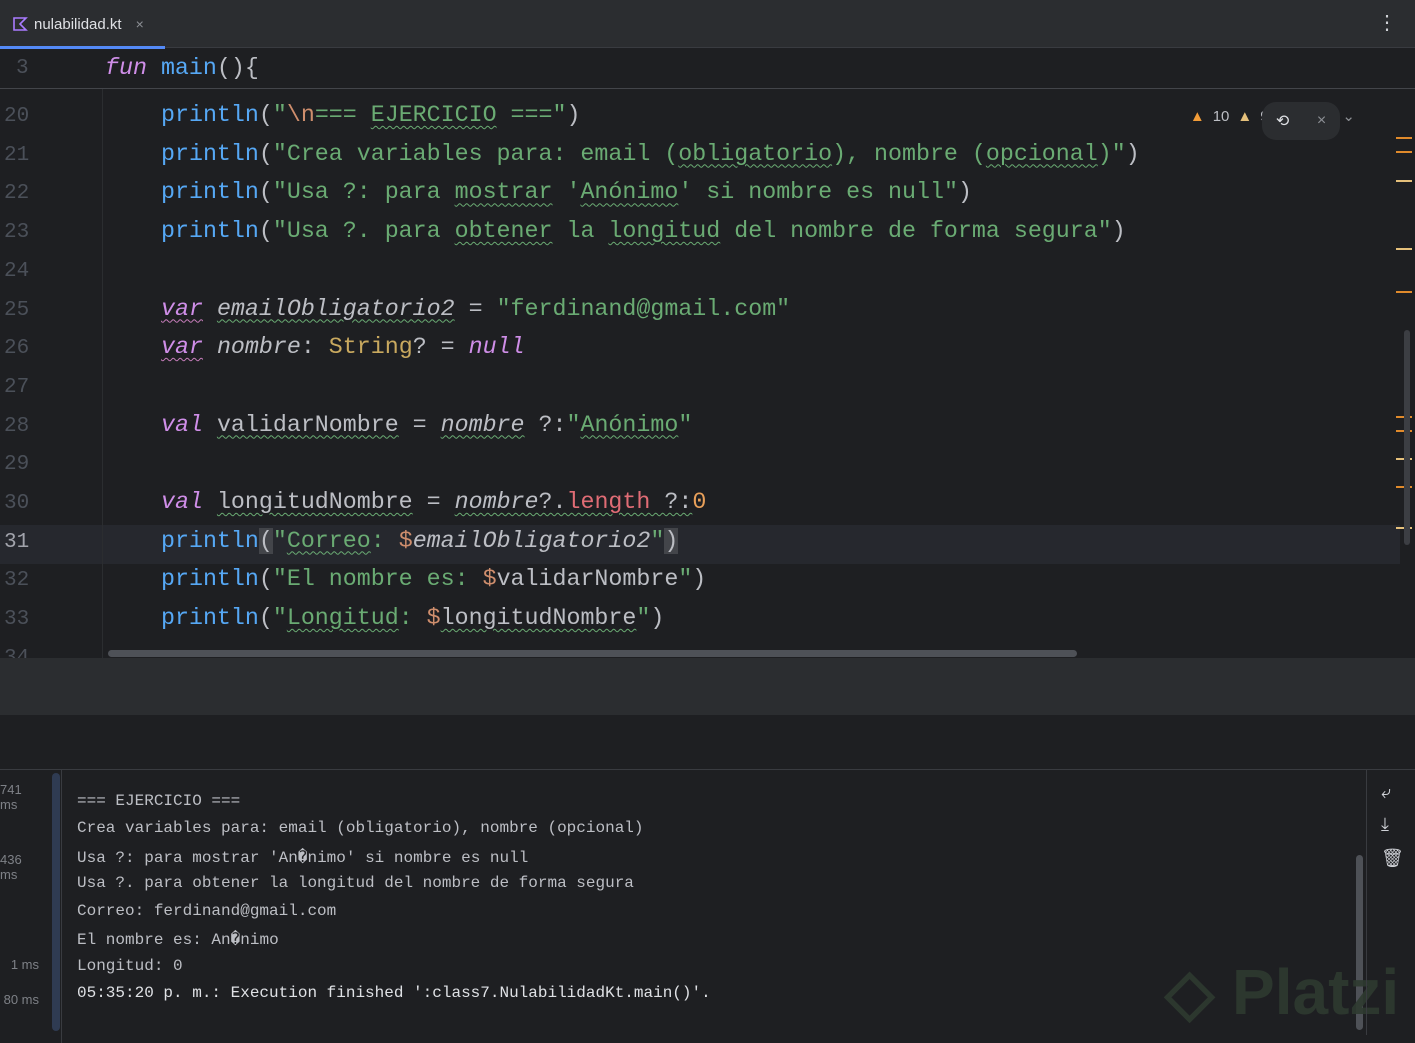 The width and height of the screenshot is (1415, 1043). What do you see at coordinates (700, 466) in the screenshot?
I see `code-line: 29` at bounding box center [700, 466].